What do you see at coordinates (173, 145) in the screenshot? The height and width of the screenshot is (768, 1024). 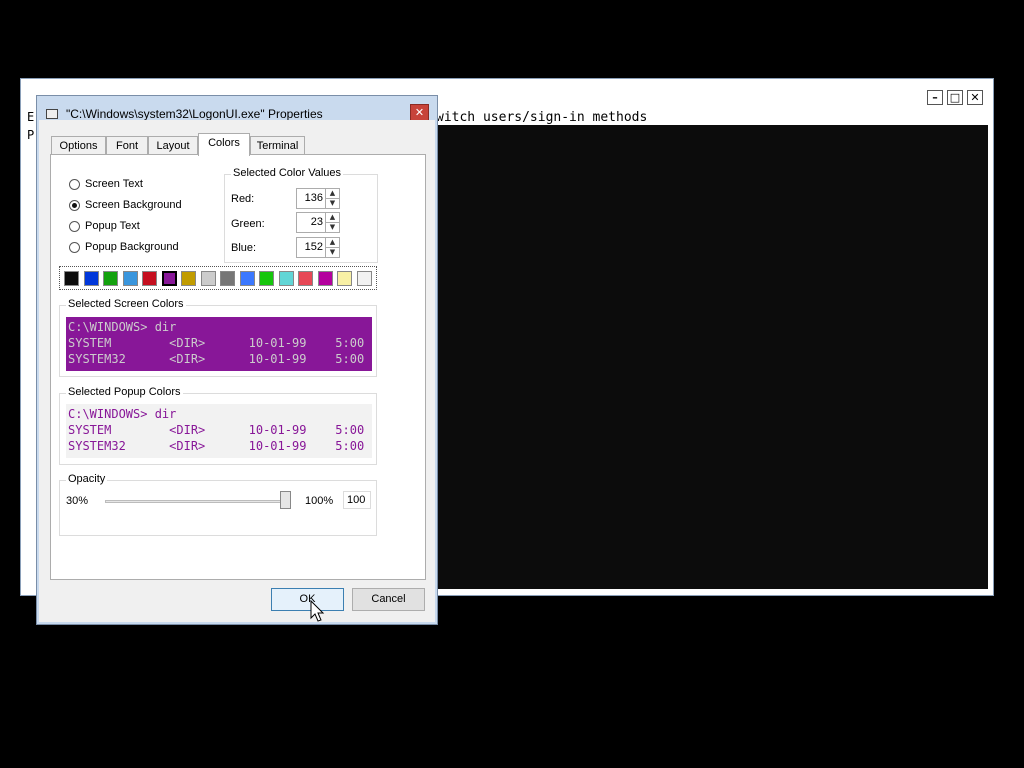 I see `tab-layout: Layout` at bounding box center [173, 145].